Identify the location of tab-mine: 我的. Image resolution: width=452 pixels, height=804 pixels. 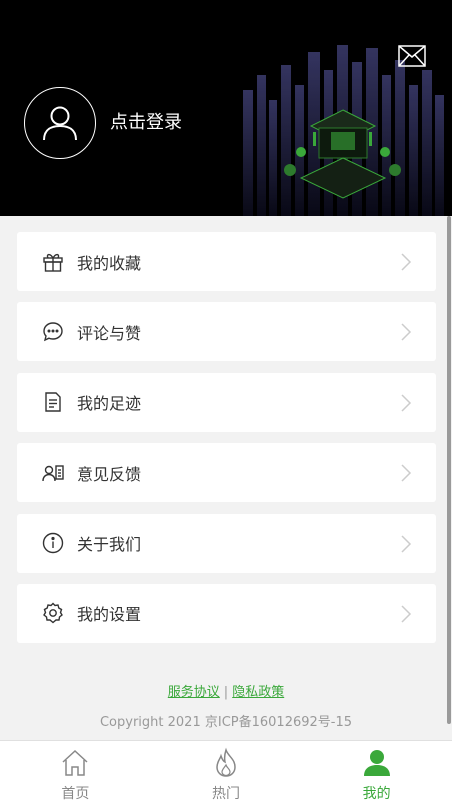
(376, 772).